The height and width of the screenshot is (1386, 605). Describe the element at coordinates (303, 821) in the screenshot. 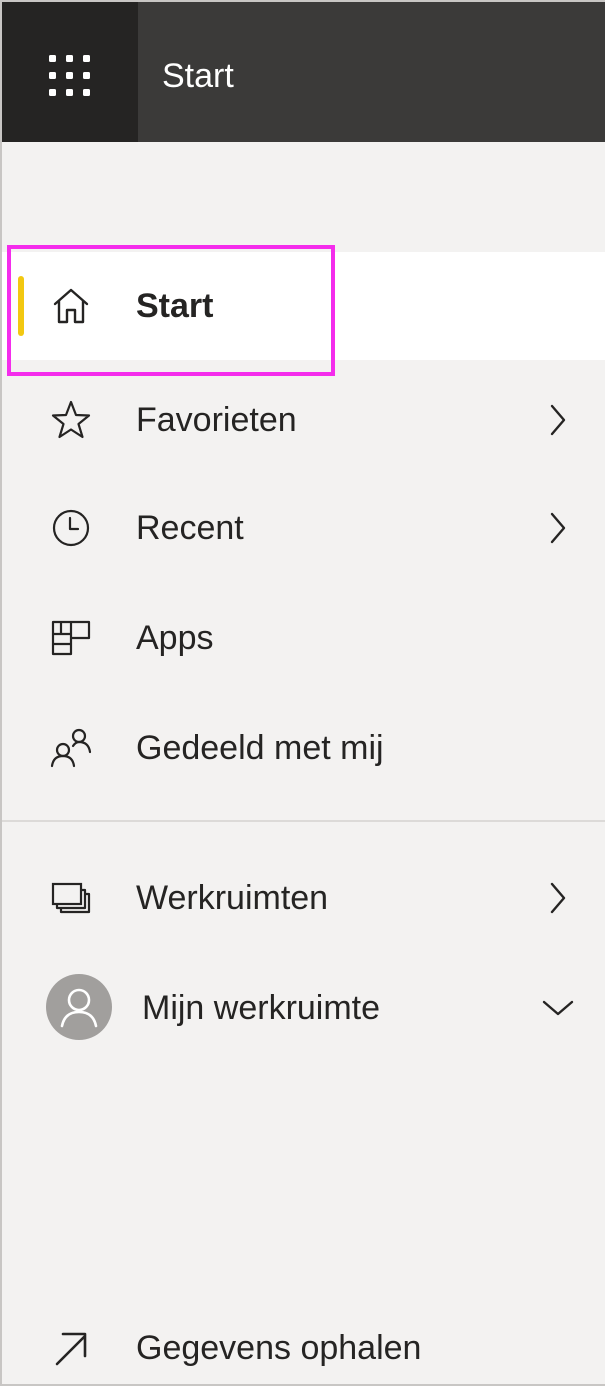

I see `section-divider` at that location.